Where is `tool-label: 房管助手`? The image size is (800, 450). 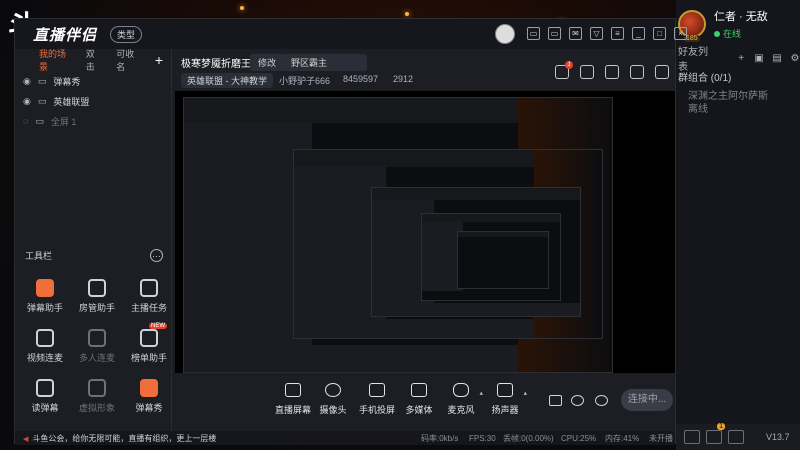
tool-label: 房管助手 is located at coordinates (96, 308).